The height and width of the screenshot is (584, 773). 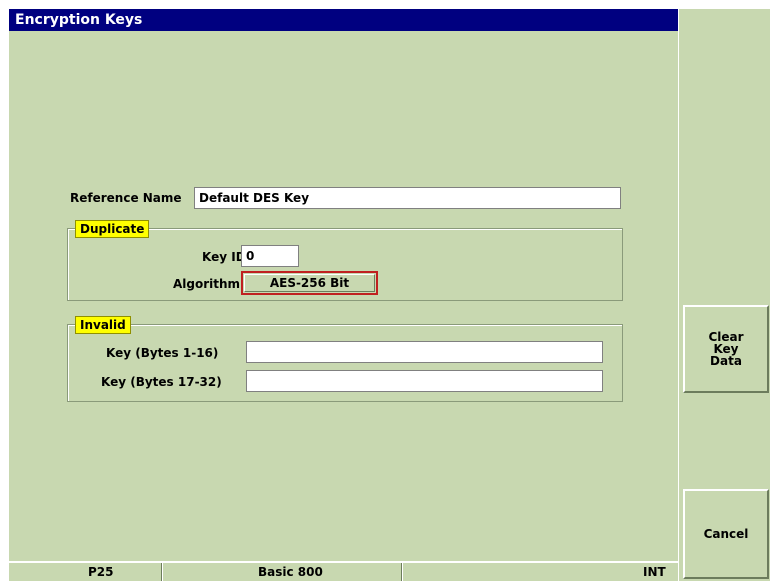 What do you see at coordinates (224, 257) in the screenshot?
I see `key-id-label: Key ID` at bounding box center [224, 257].